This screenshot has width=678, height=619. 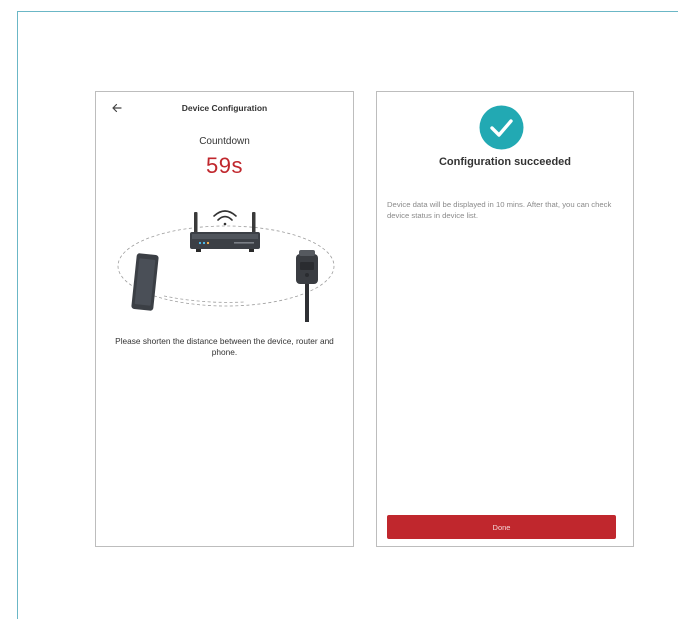 I want to click on frame-line-left, so click(x=17, y=315).